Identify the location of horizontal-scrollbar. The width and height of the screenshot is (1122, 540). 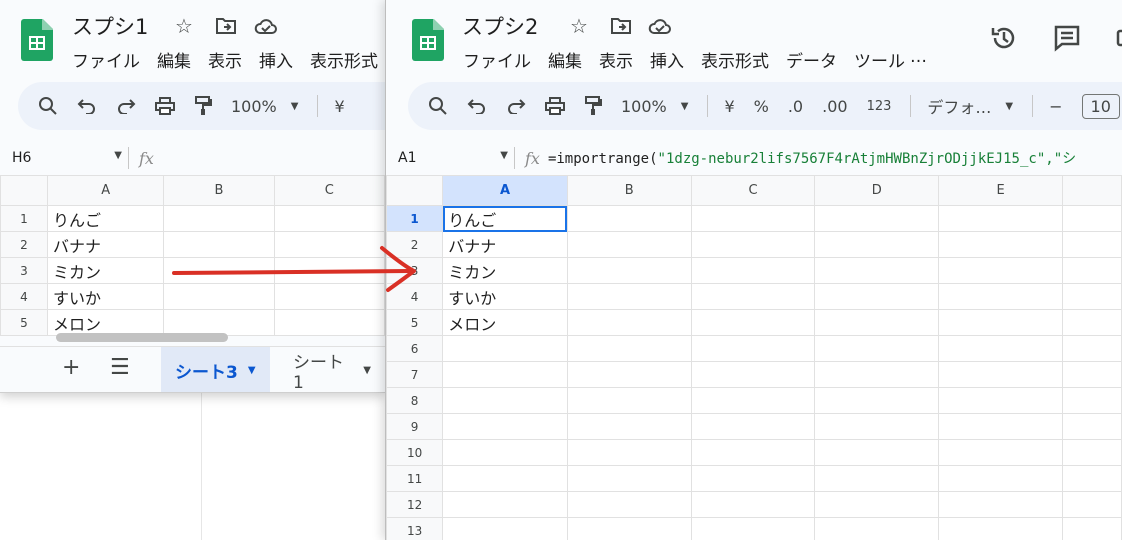
(142, 337).